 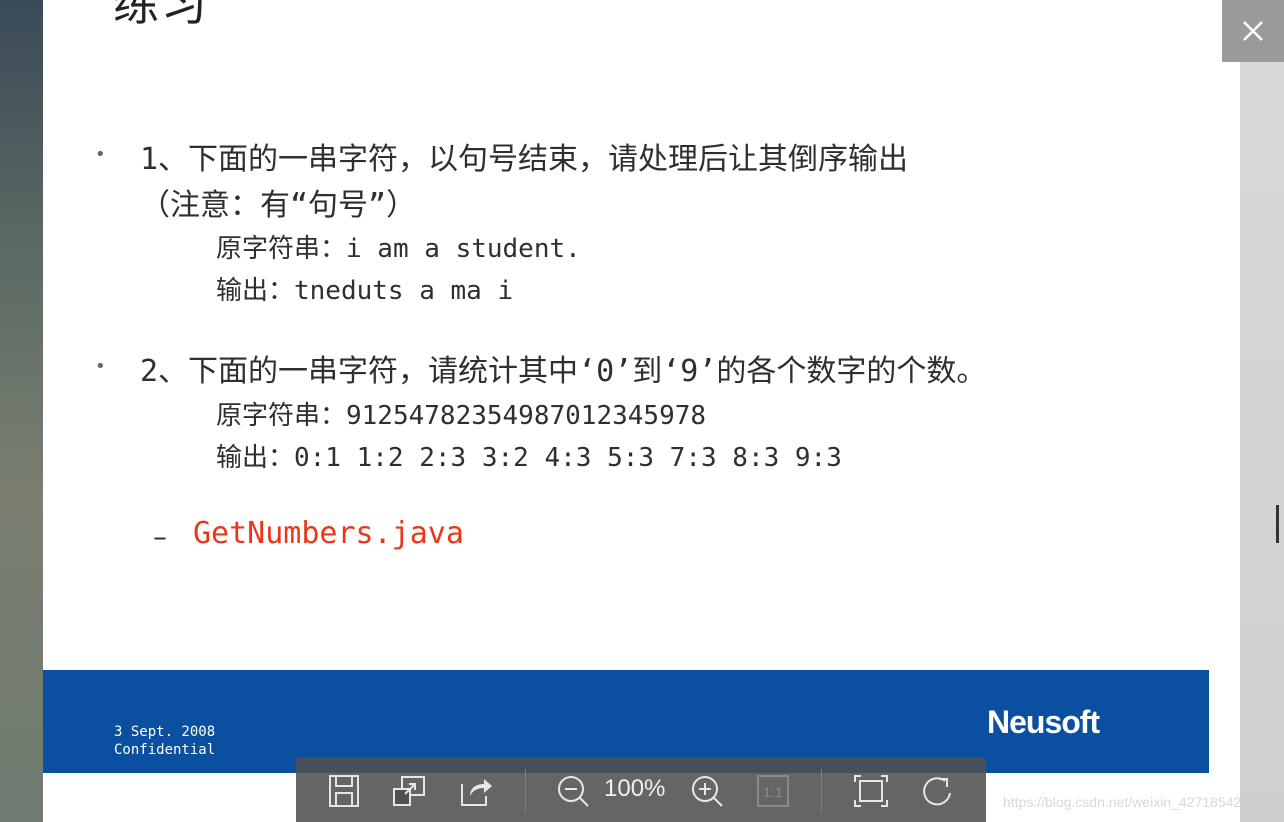 What do you see at coordinates (1122, 802) in the screenshot?
I see `watermark-url: https://blog.csdn.net/weixin_42718542` at bounding box center [1122, 802].